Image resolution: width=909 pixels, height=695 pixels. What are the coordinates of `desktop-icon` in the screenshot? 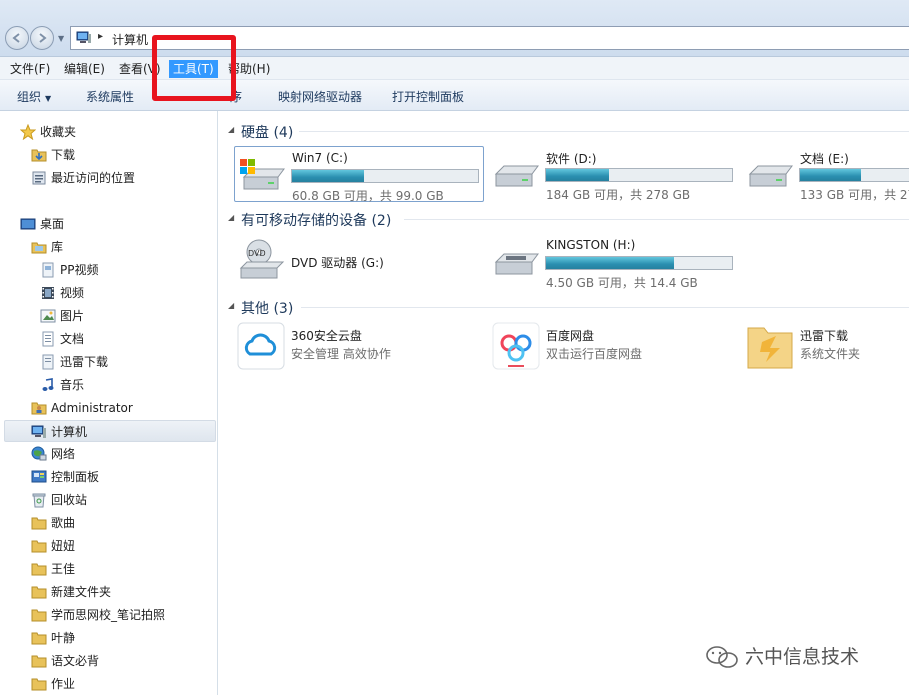 It's located at (28, 224).